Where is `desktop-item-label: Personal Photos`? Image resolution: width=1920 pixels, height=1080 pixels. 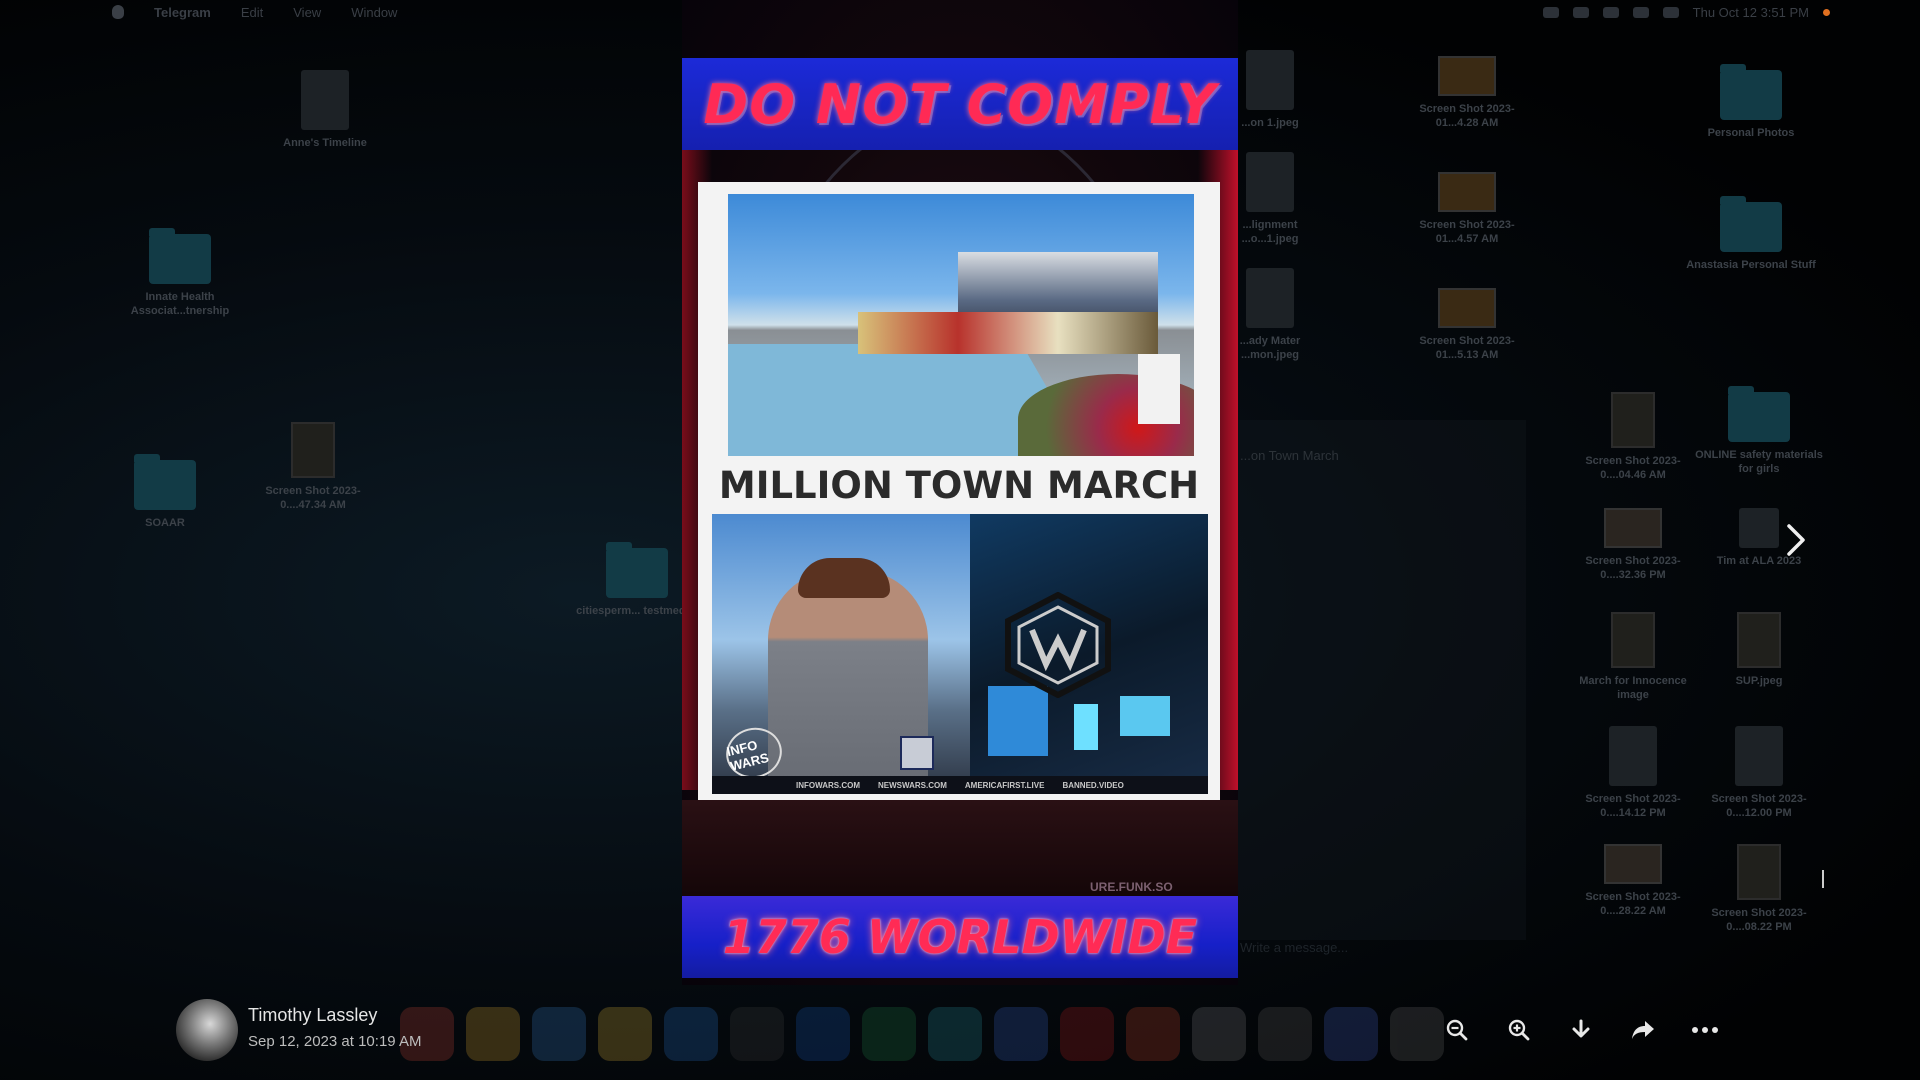 desktop-item-label: Personal Photos is located at coordinates (1751, 133).